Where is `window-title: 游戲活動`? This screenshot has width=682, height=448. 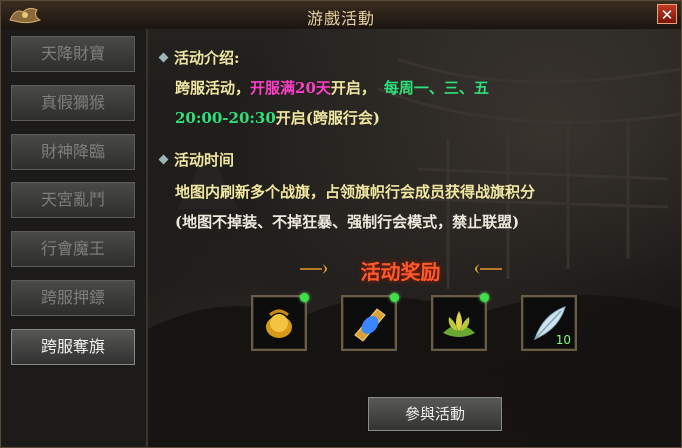 window-title: 游戲活動 is located at coordinates (340, 18).